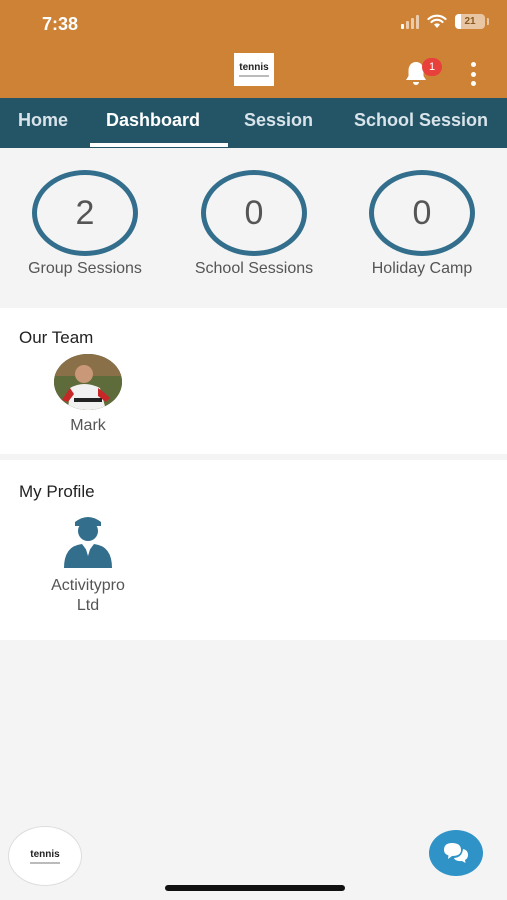 The height and width of the screenshot is (900, 507). What do you see at coordinates (45, 862) in the screenshot?
I see `footer-logo-underline` at bounding box center [45, 862].